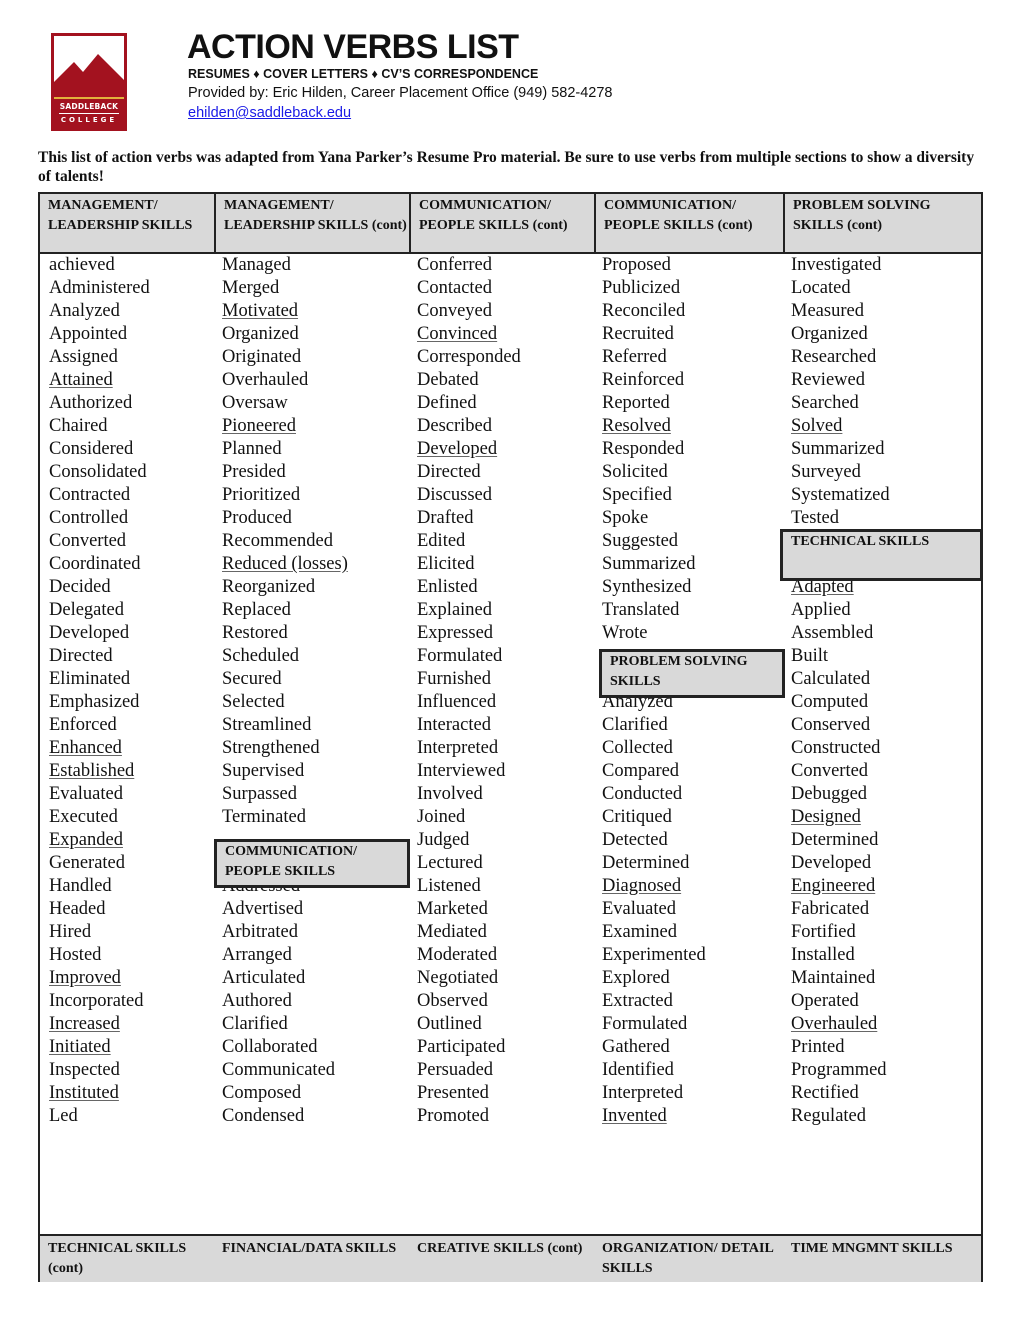 The image size is (1020, 1320). Describe the element at coordinates (457, 955) in the screenshot. I see `verb-text: Moderated` at that location.